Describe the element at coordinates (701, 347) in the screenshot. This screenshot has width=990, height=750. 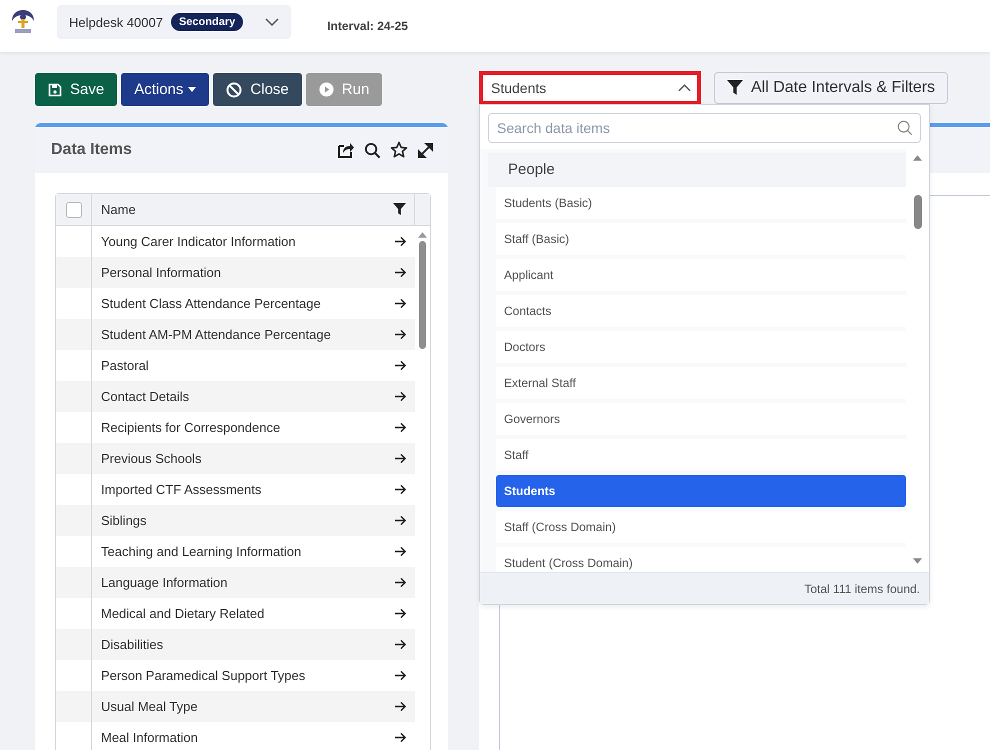
I see `dropdown-option: Doctors` at that location.